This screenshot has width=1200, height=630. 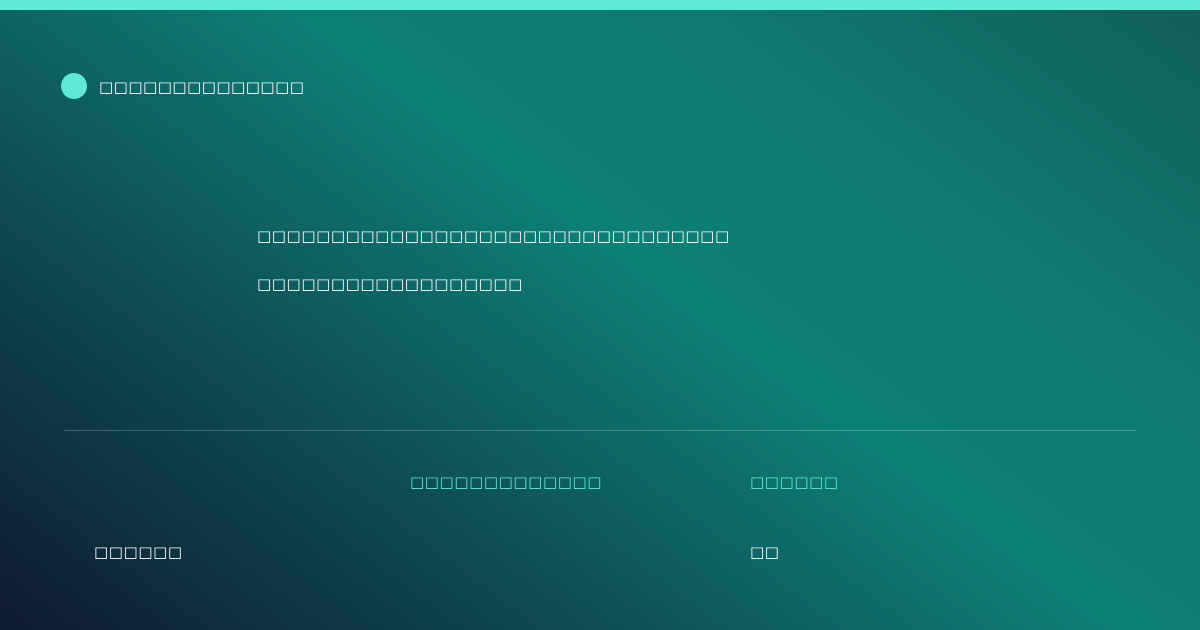 What do you see at coordinates (390, 284) in the screenshot?
I see `headline-line-2: □□□□□□□□□□□□□□□□□□` at bounding box center [390, 284].